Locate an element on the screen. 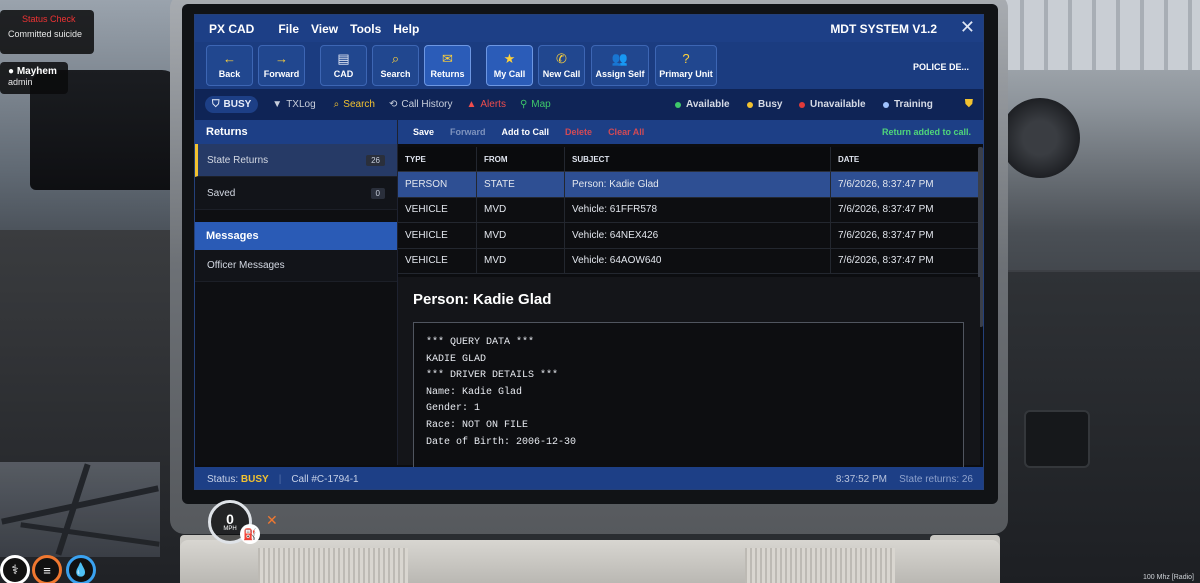  save-button: Save is located at coordinates (423, 132).